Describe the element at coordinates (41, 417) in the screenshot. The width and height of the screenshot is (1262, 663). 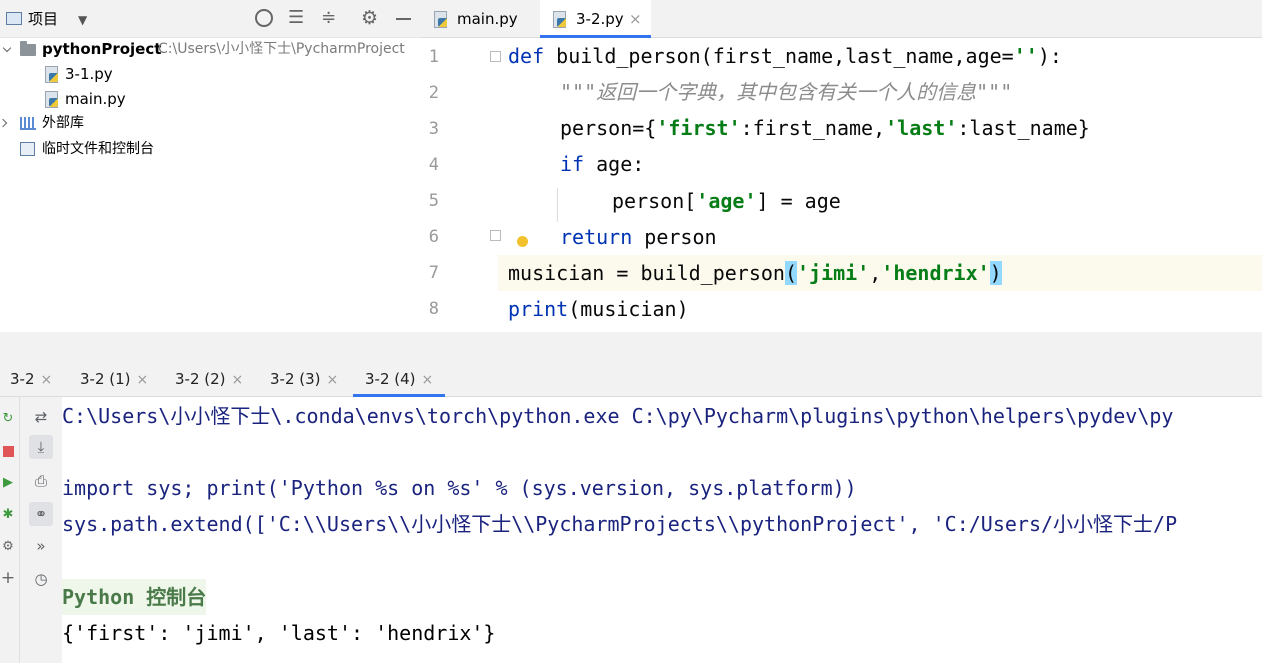
I see `soft-wrap-icon: ⇄` at that location.